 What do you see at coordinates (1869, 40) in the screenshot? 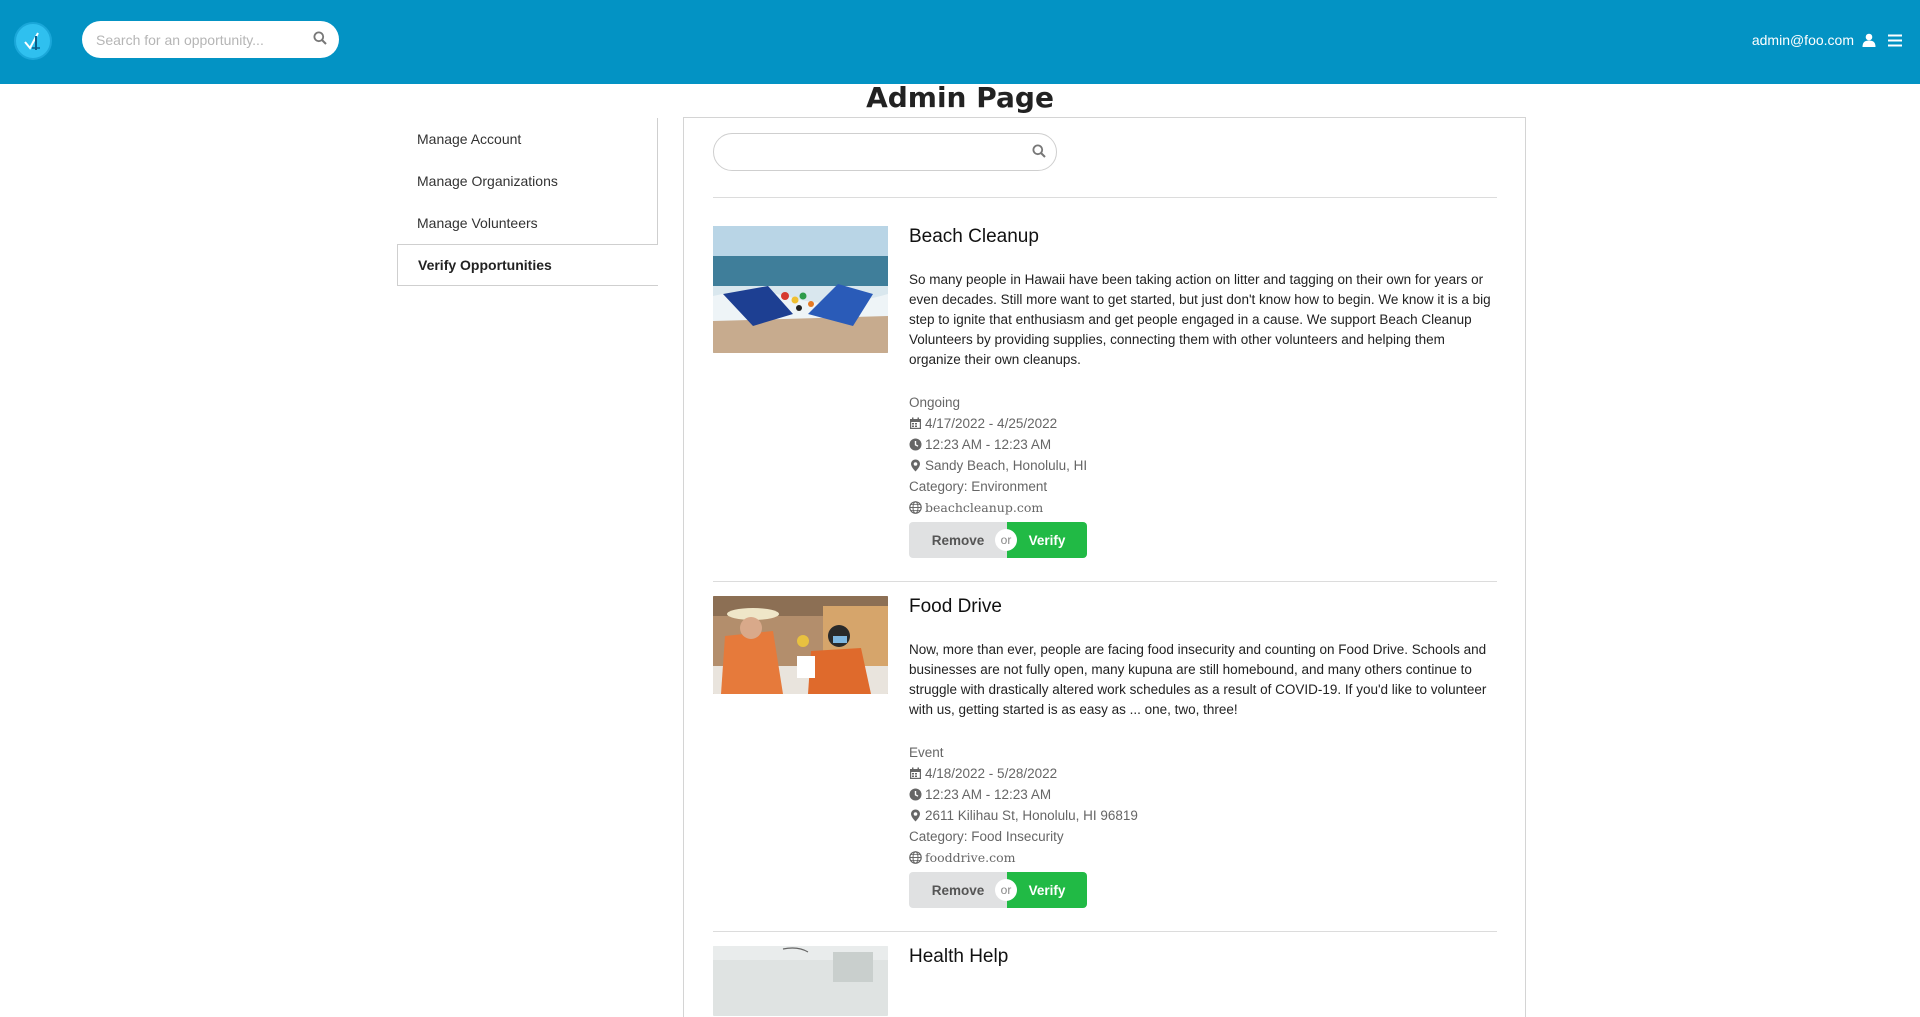
I see `user-icon` at bounding box center [1869, 40].